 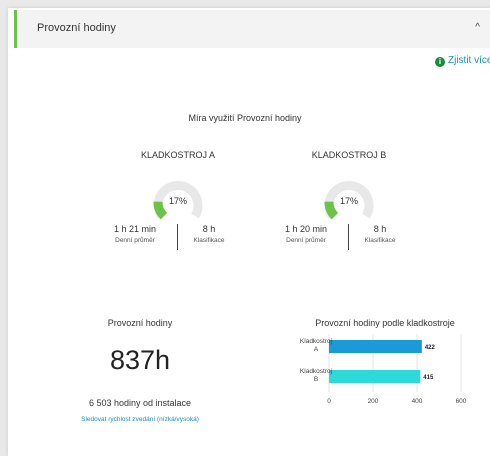 I want to click on category-label: A, so click(x=316, y=349).